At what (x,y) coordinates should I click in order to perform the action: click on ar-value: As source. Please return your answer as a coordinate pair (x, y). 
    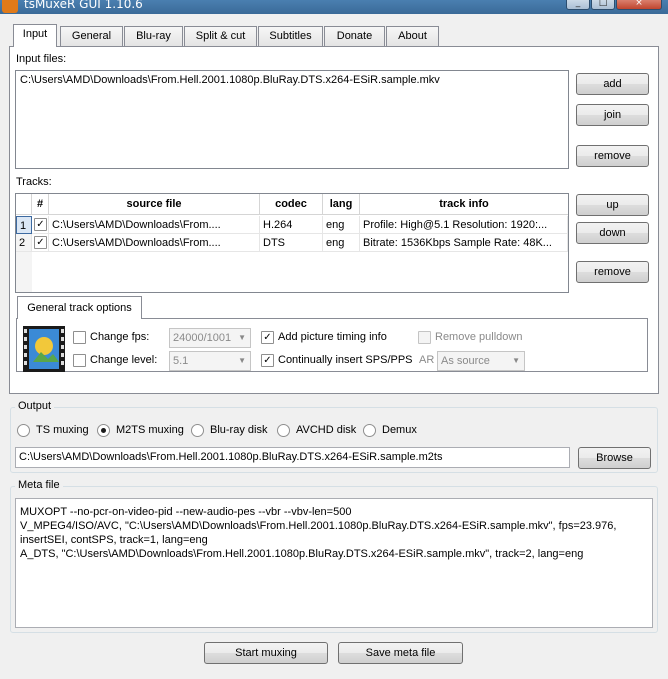
    Looking at the image, I should click on (465, 361).